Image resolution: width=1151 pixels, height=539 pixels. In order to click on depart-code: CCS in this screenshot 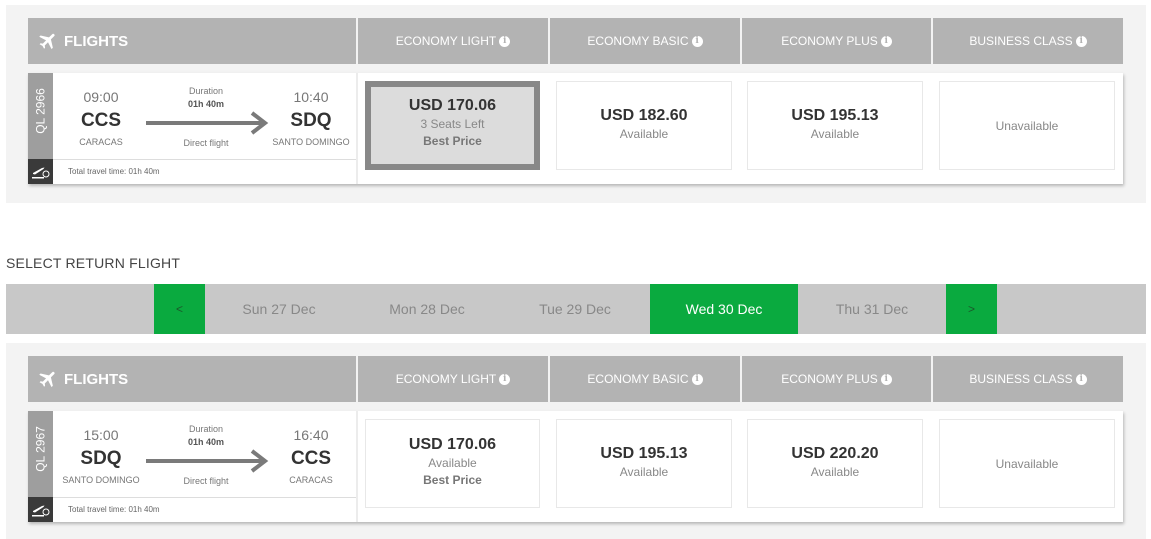, I will do `click(101, 120)`.